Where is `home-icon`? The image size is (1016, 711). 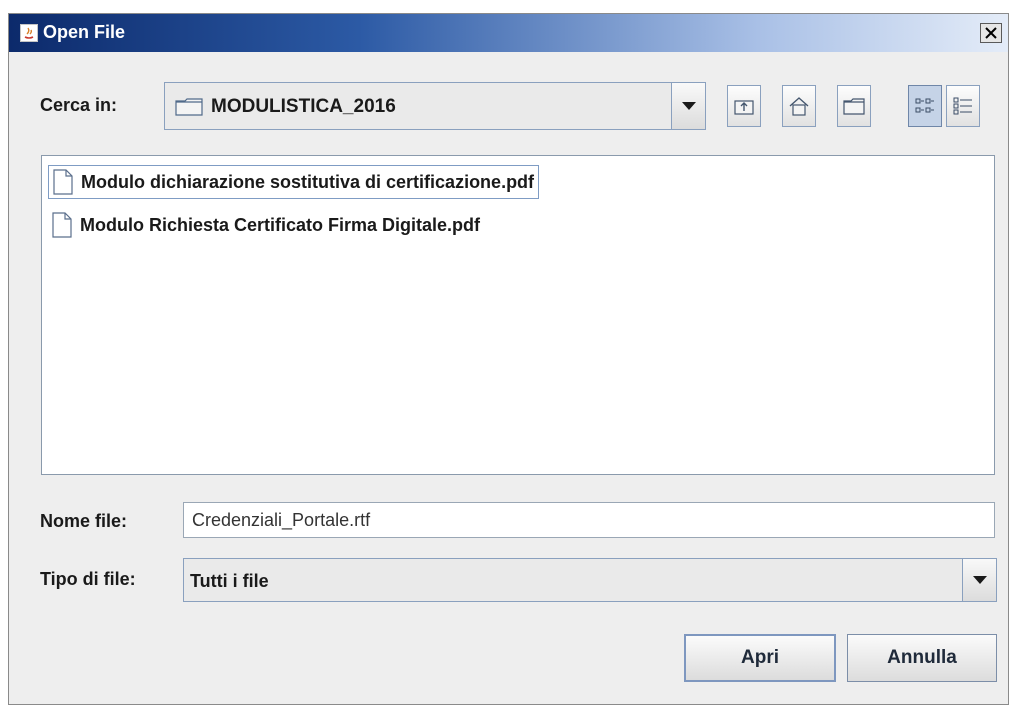
home-icon is located at coordinates (799, 106).